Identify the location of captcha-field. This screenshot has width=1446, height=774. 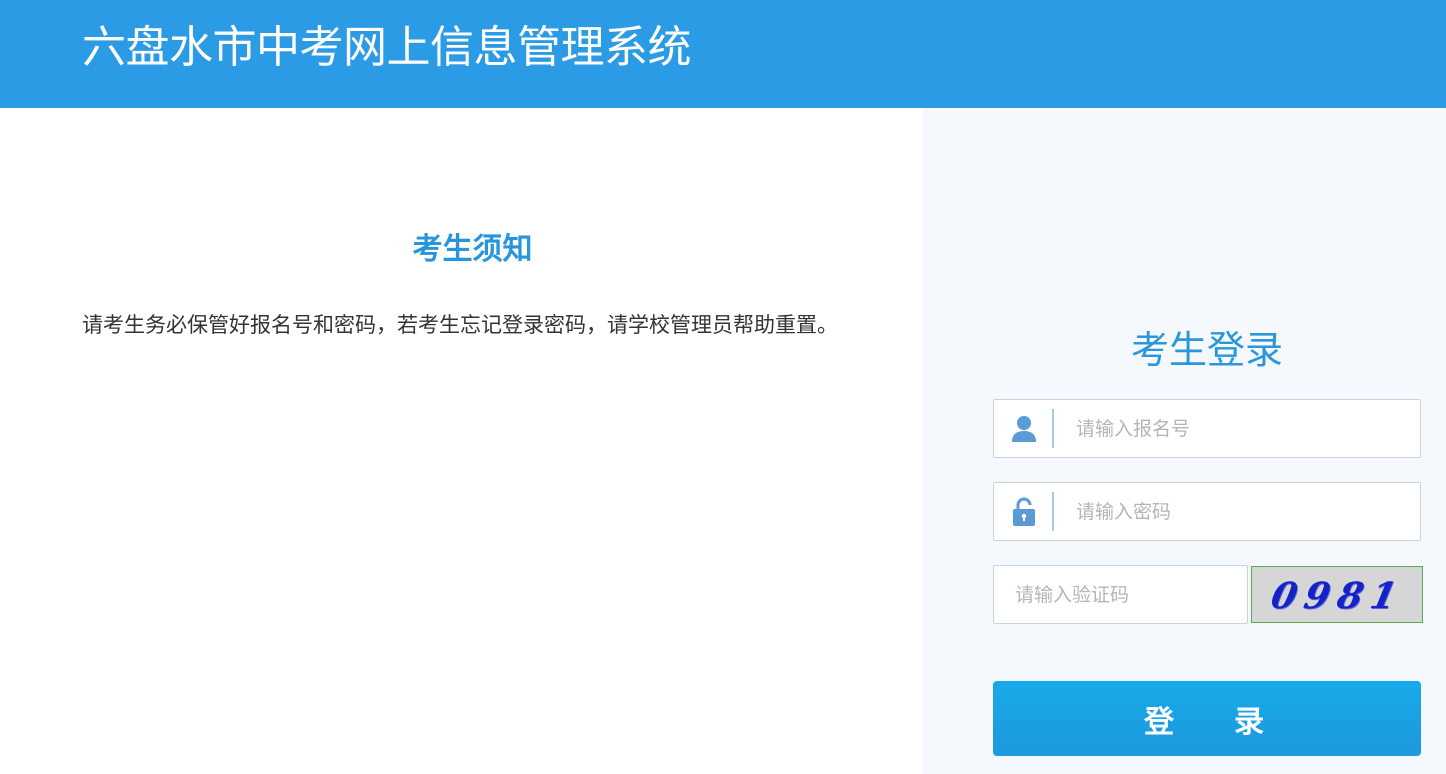
(1120, 594).